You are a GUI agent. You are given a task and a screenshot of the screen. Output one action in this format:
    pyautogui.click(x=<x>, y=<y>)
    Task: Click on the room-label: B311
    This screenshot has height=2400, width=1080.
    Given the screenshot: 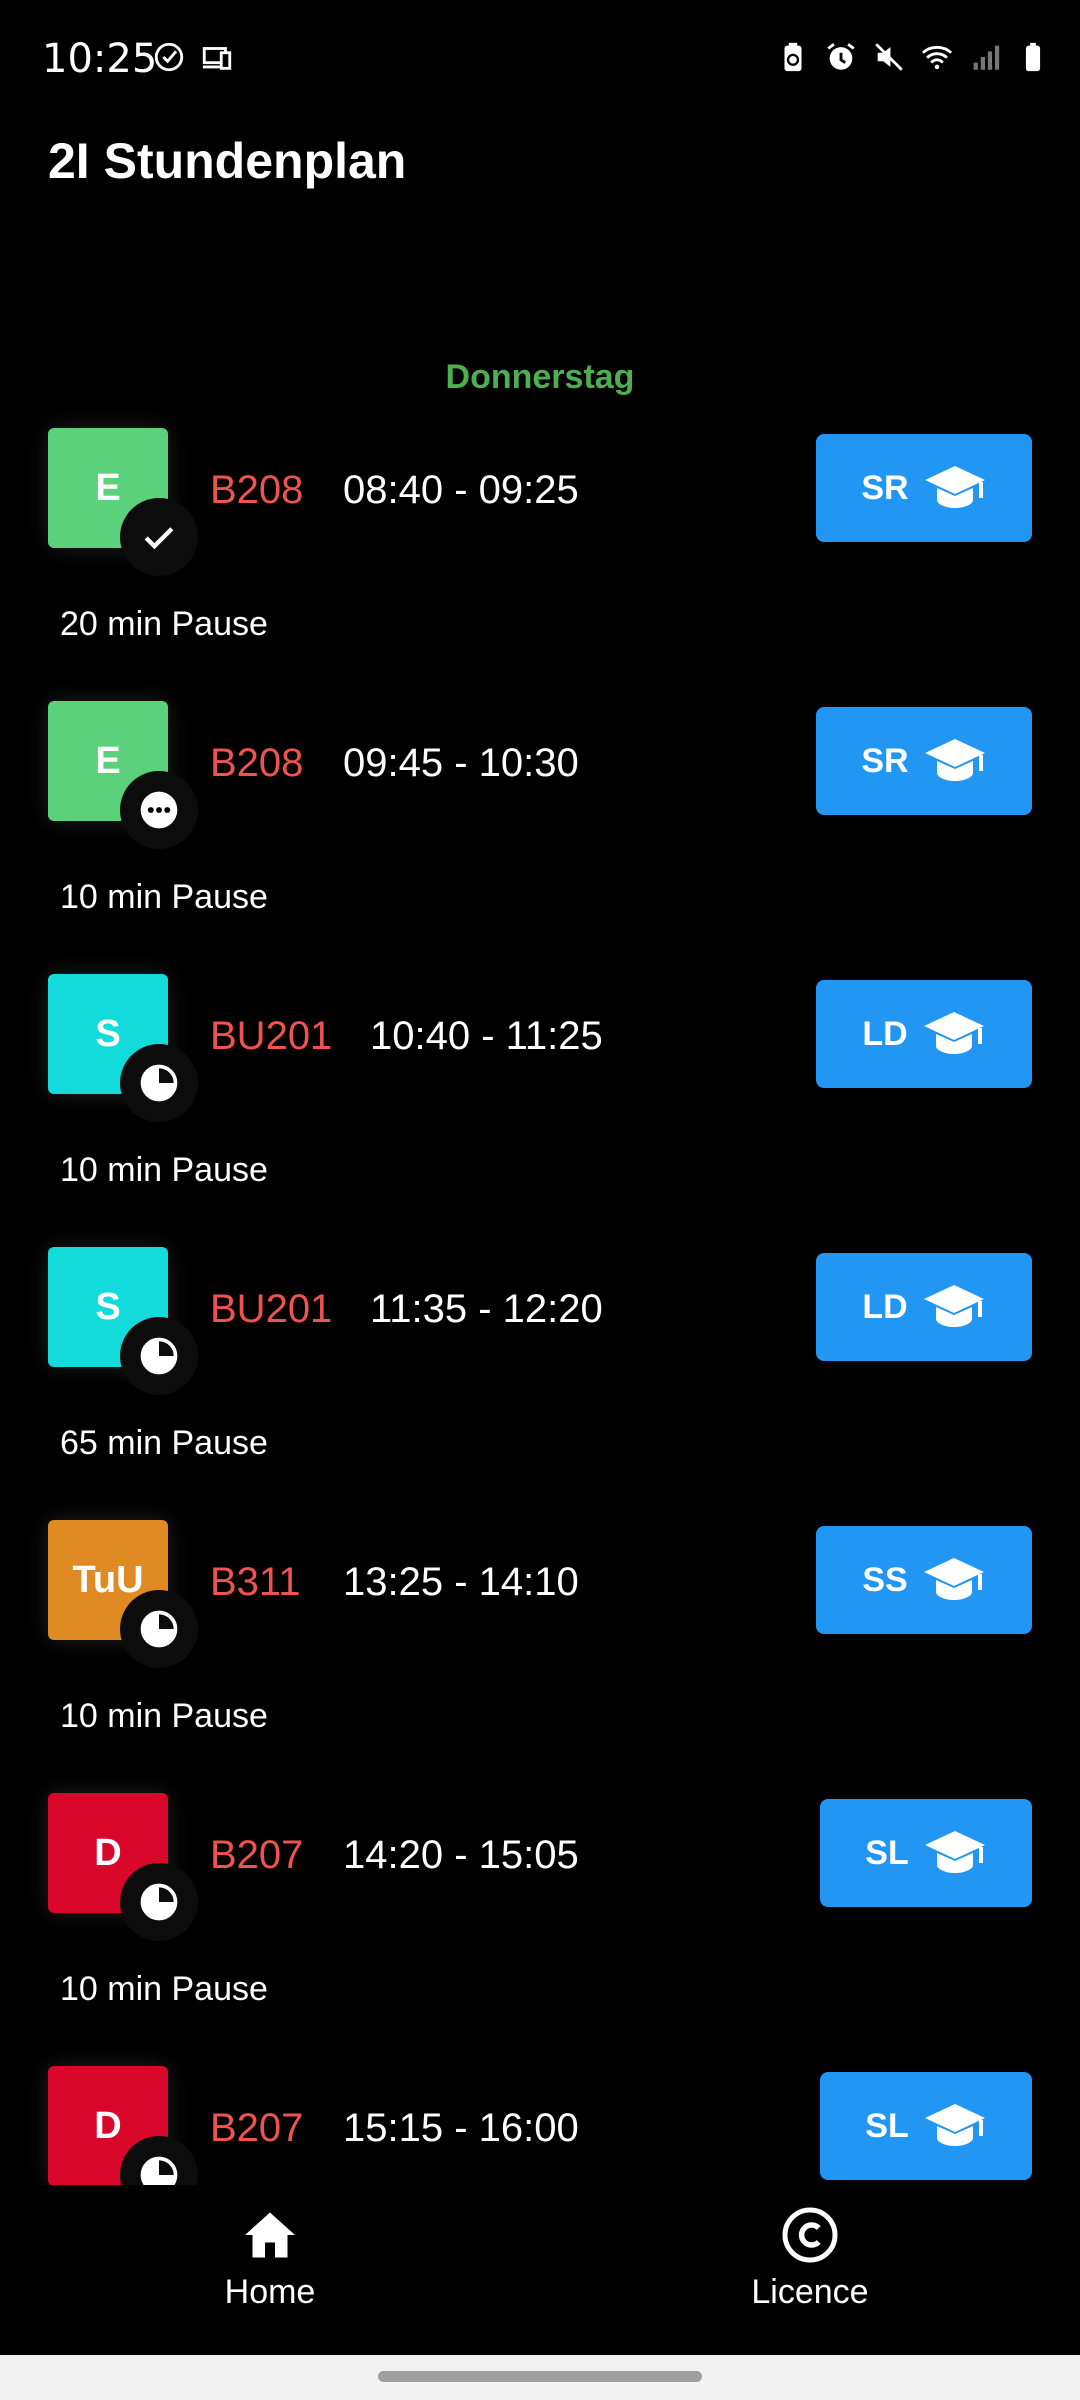 What is the action you would take?
    pyautogui.click(x=255, y=1582)
    